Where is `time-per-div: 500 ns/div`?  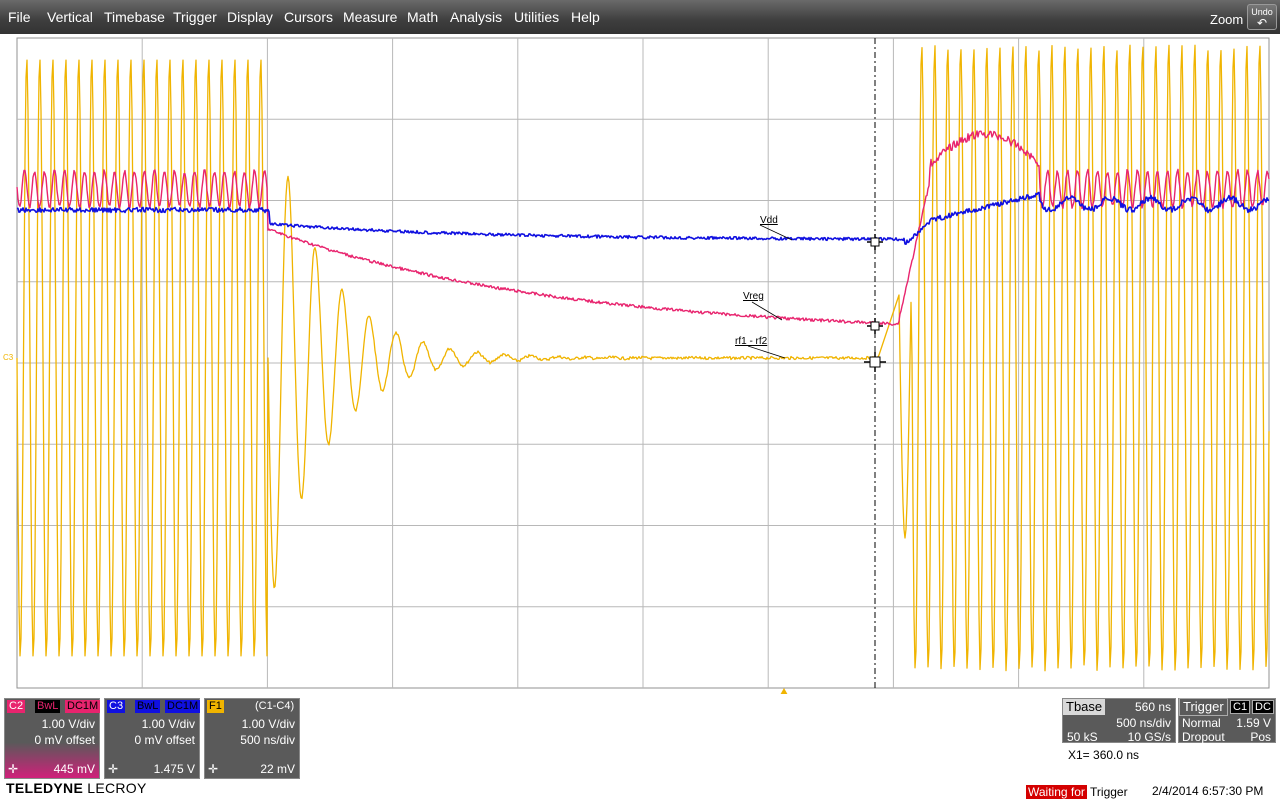 time-per-div: 500 ns/div is located at coordinates (1143, 723).